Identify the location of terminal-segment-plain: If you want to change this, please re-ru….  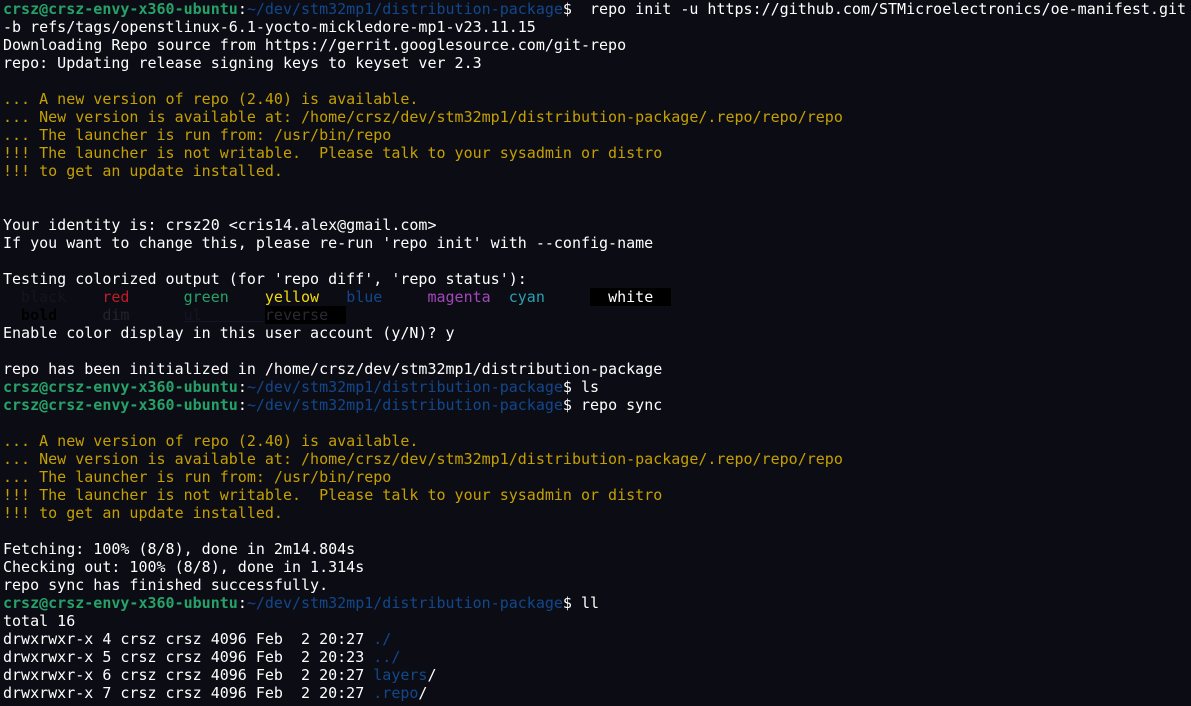
(328, 243).